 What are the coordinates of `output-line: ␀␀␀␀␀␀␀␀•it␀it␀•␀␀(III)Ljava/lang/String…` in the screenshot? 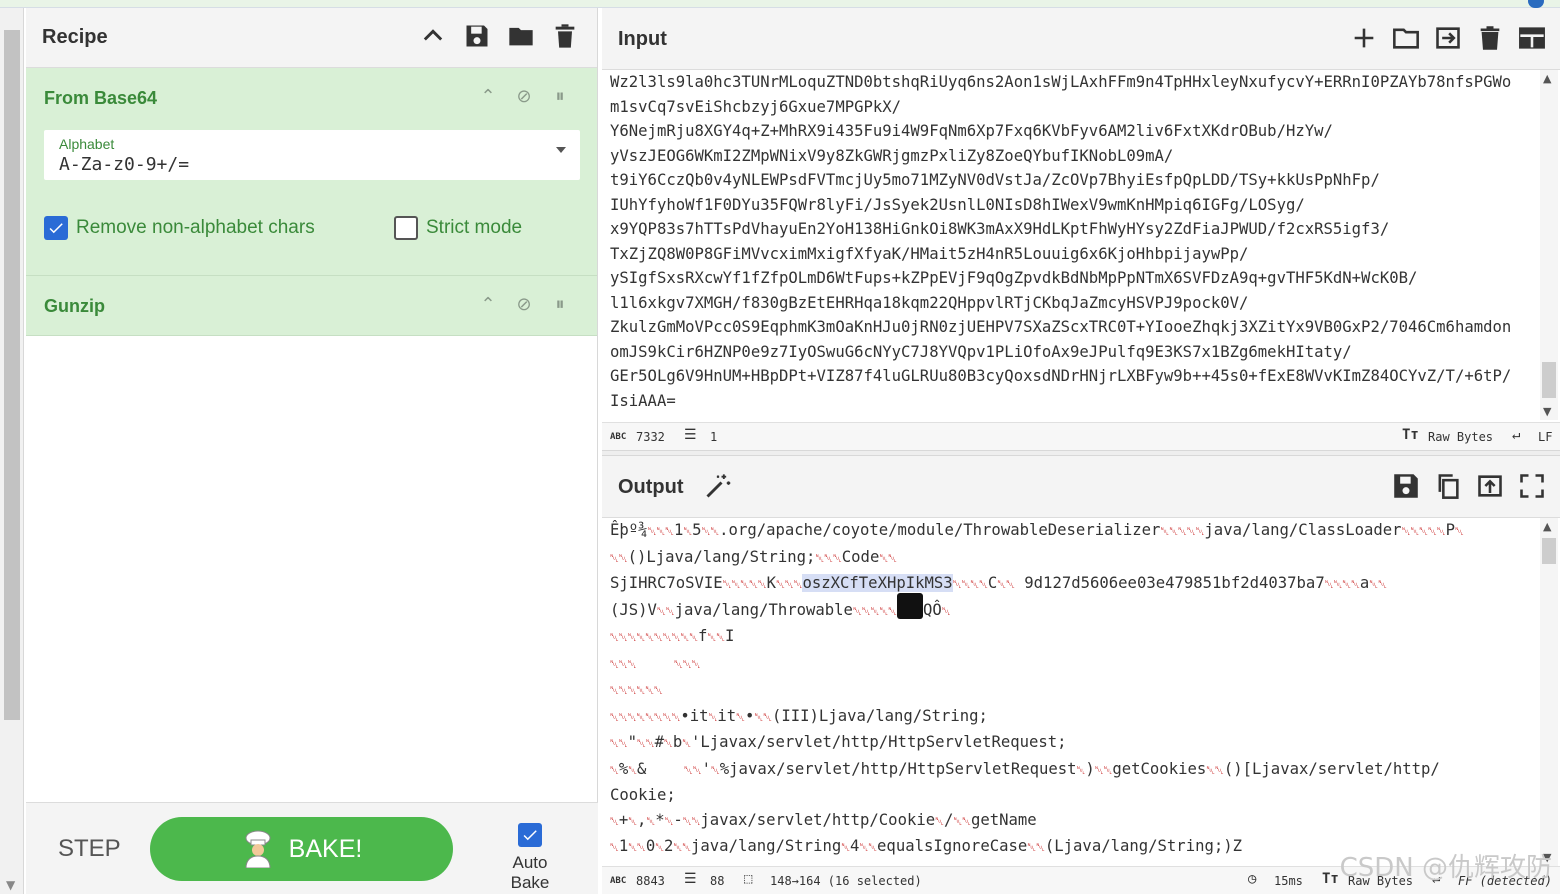 It's located at (1074, 717).